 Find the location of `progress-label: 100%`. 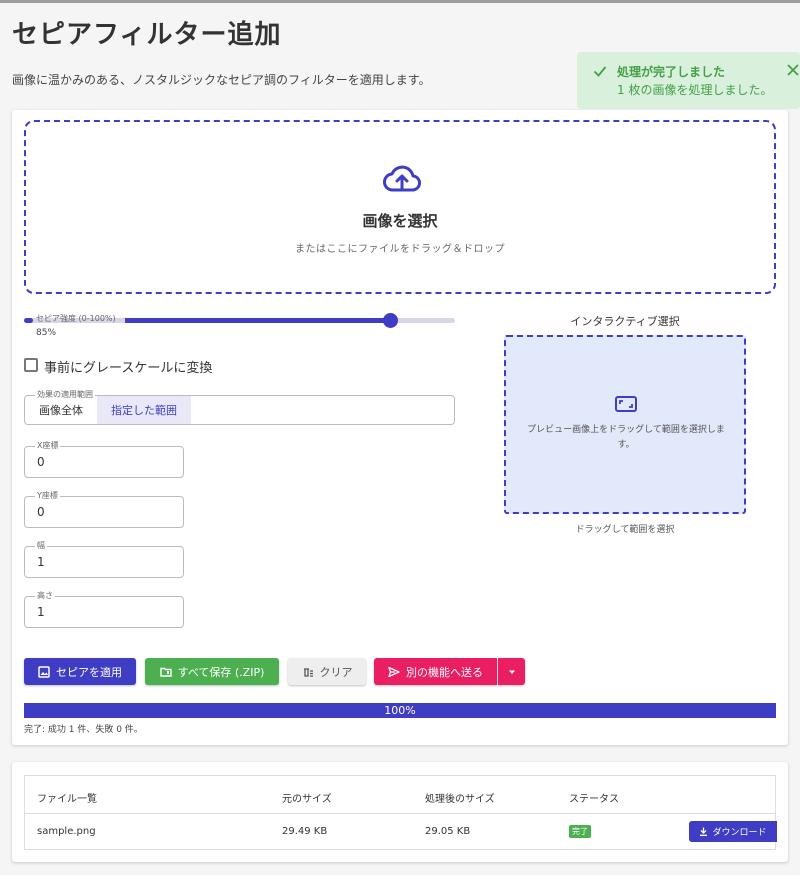

progress-label: 100% is located at coordinates (400, 710).